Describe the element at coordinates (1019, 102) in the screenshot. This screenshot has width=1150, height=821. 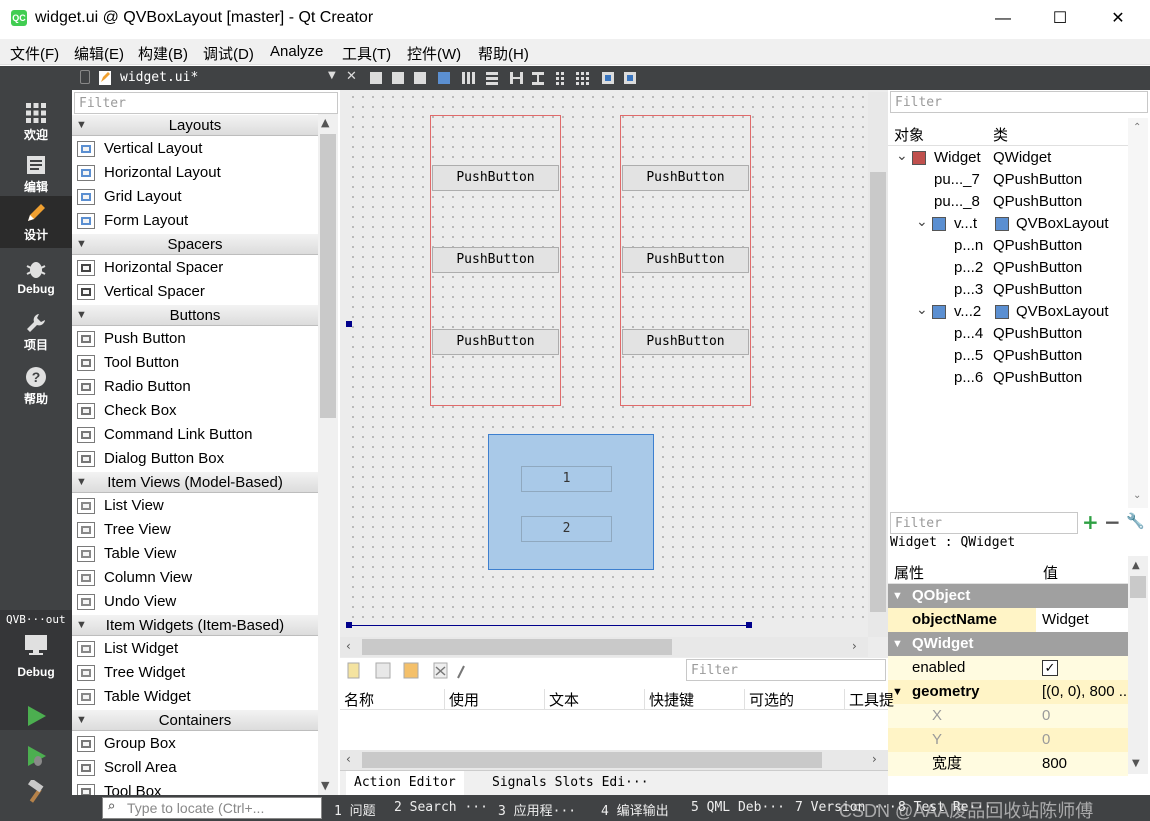
I see `object-filter-input: Filter` at that location.